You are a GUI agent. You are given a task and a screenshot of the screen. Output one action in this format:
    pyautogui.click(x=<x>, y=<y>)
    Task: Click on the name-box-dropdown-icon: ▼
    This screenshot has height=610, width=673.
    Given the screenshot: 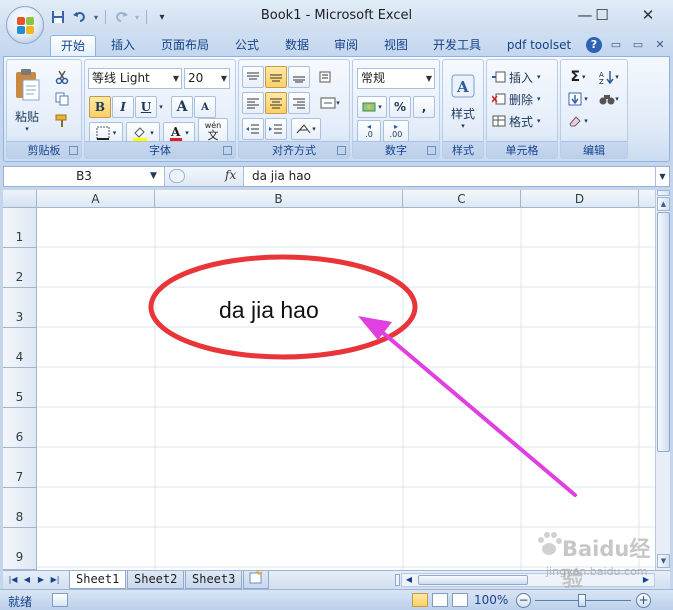 What is the action you would take?
    pyautogui.click(x=153, y=176)
    